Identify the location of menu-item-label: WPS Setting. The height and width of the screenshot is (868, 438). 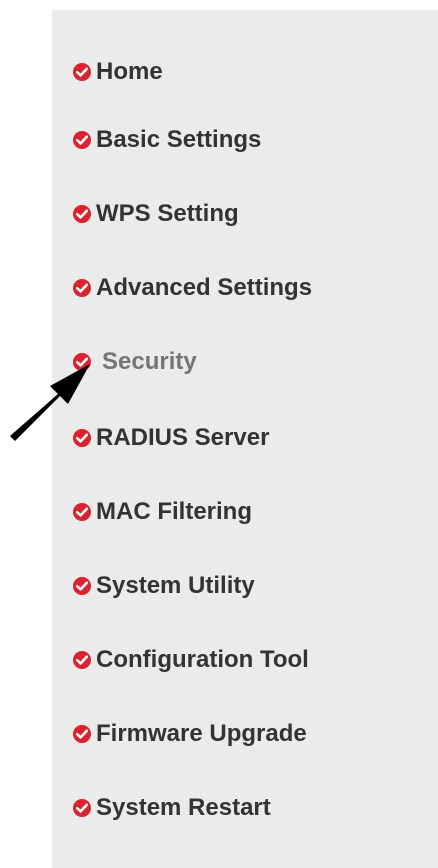
(167, 213).